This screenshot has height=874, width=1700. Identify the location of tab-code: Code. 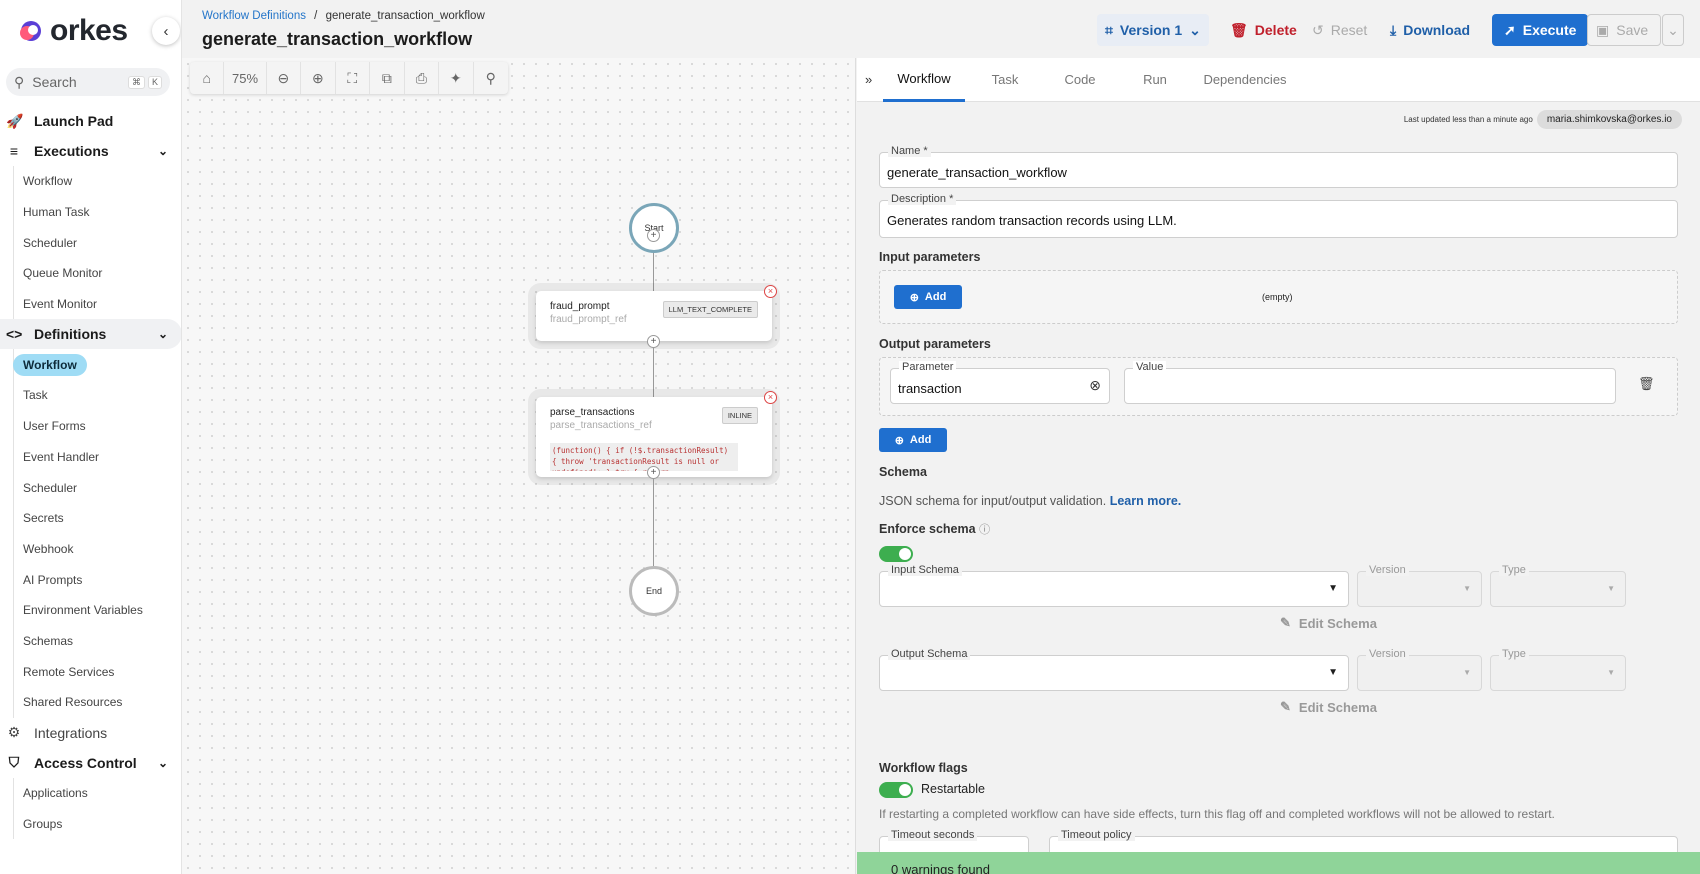
(1080, 80).